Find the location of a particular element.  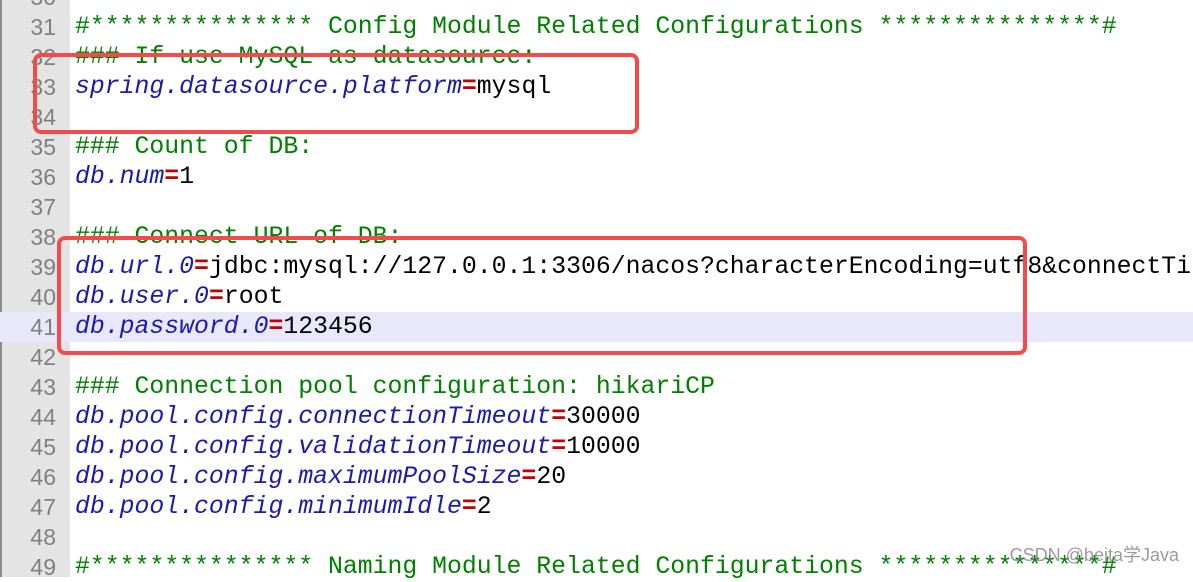

watermark: CSDN @beita学Java is located at coordinates (1094, 555).